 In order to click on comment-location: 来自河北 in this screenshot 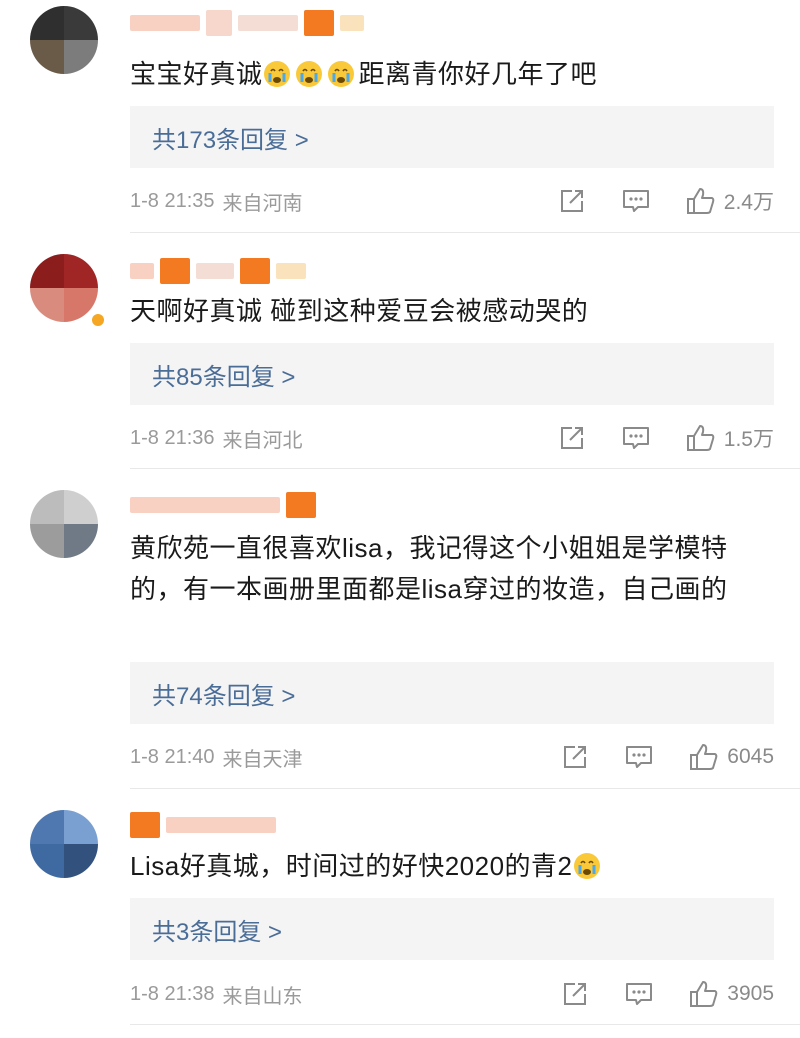, I will do `click(262, 440)`.